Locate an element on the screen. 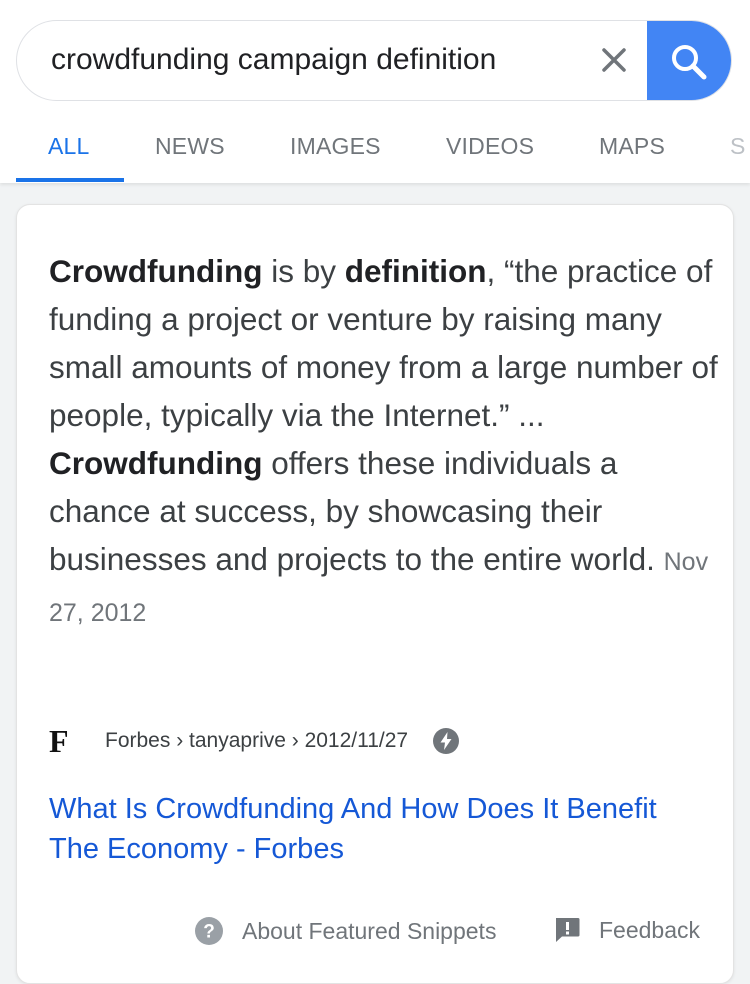  snippet-footer: ? About Featured Snippets Feedback is located at coordinates (376, 931).